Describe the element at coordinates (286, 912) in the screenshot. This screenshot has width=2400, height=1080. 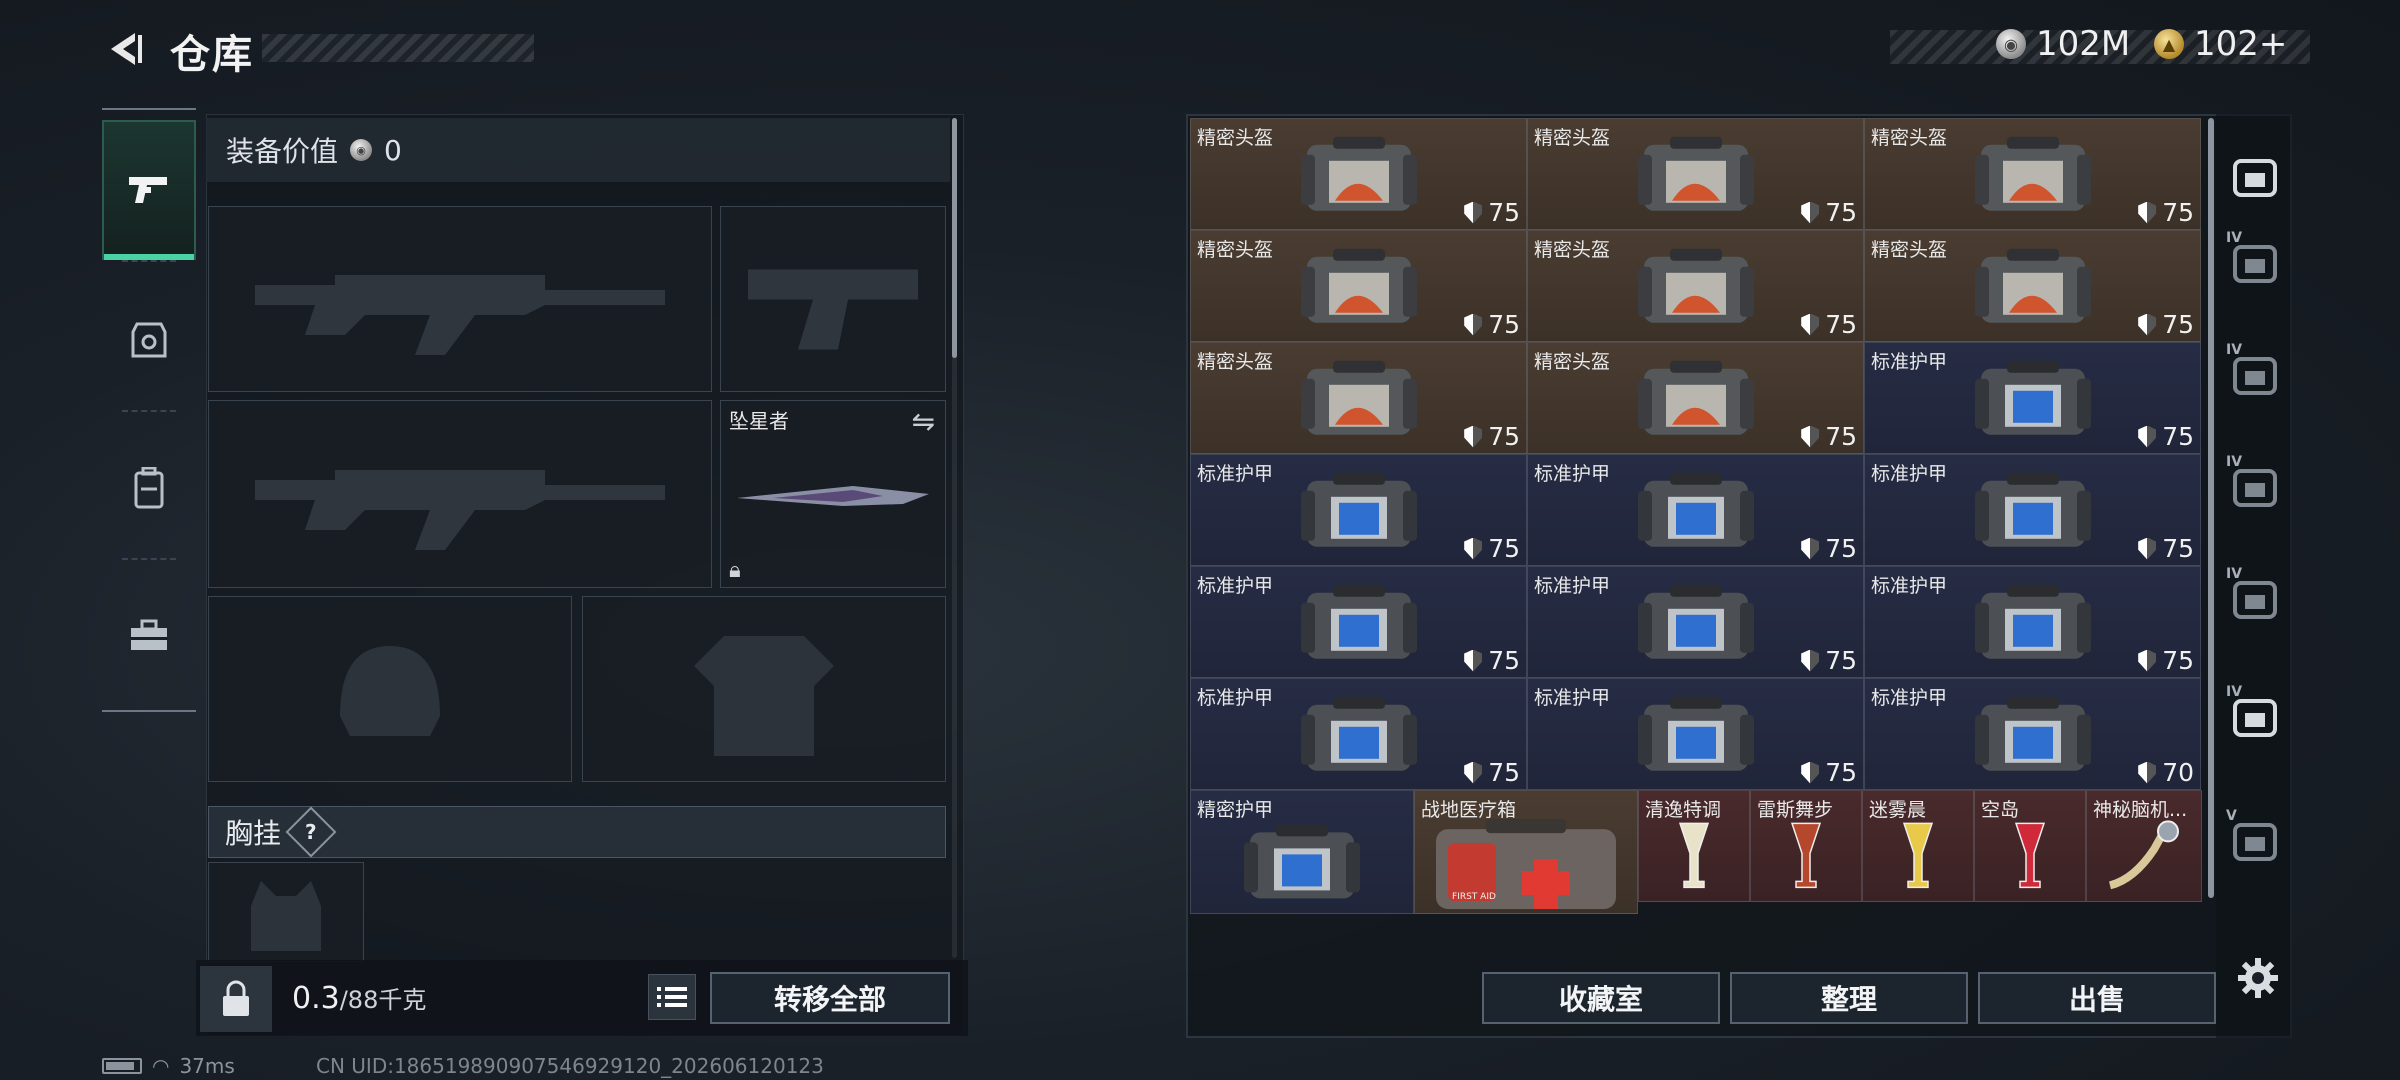
I see `chest-rig-slot` at that location.